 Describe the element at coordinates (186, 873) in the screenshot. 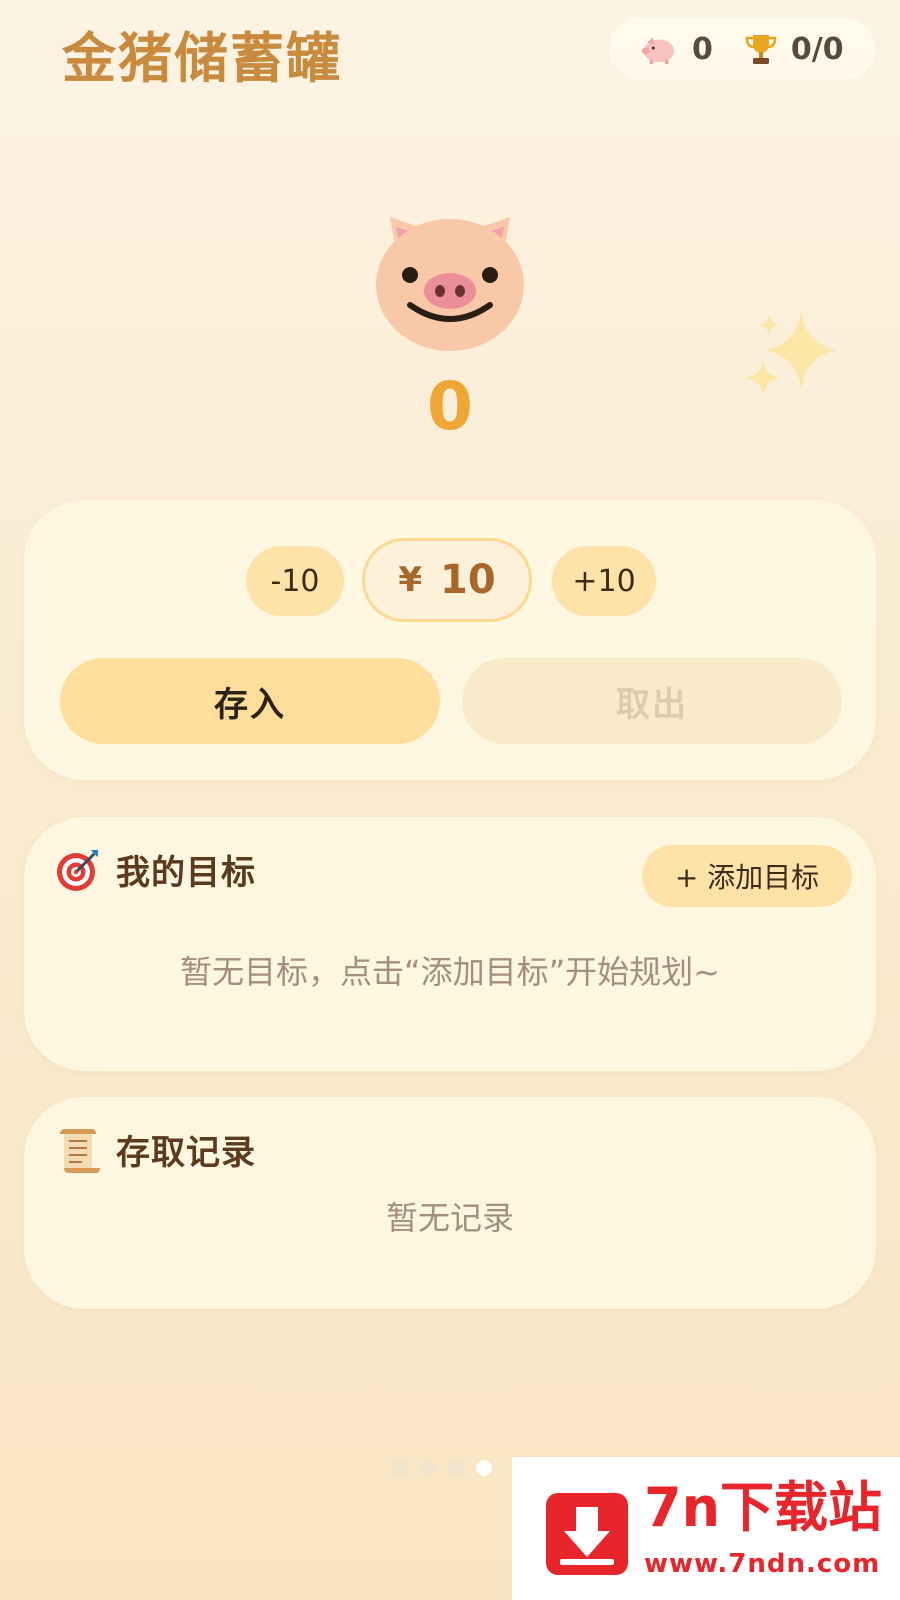

I see `goals-title: 我的目标` at that location.